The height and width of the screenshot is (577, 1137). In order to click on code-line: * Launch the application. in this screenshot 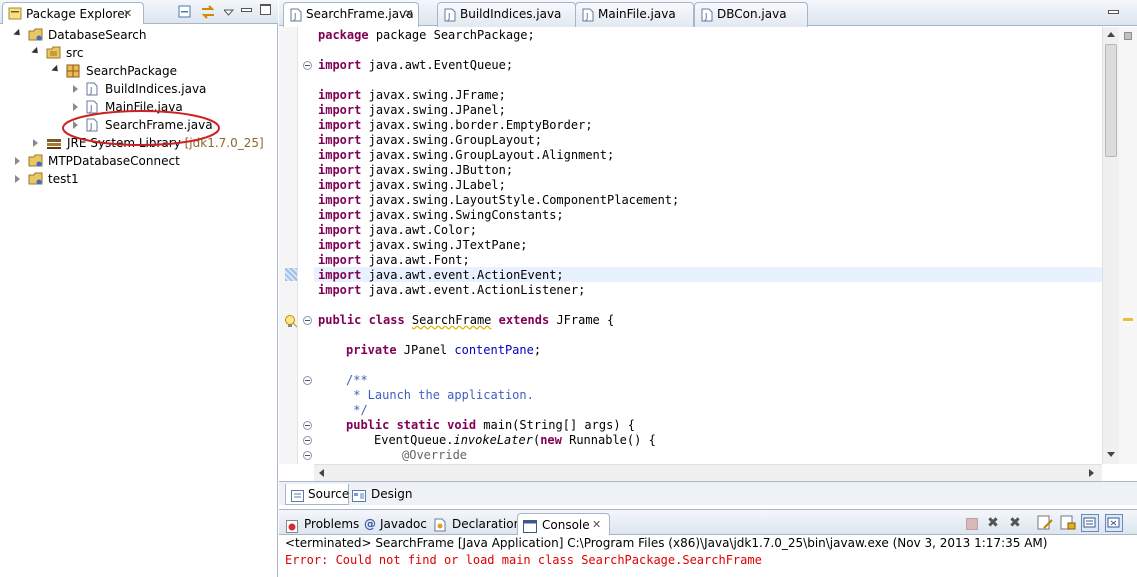, I will do `click(440, 395)`.